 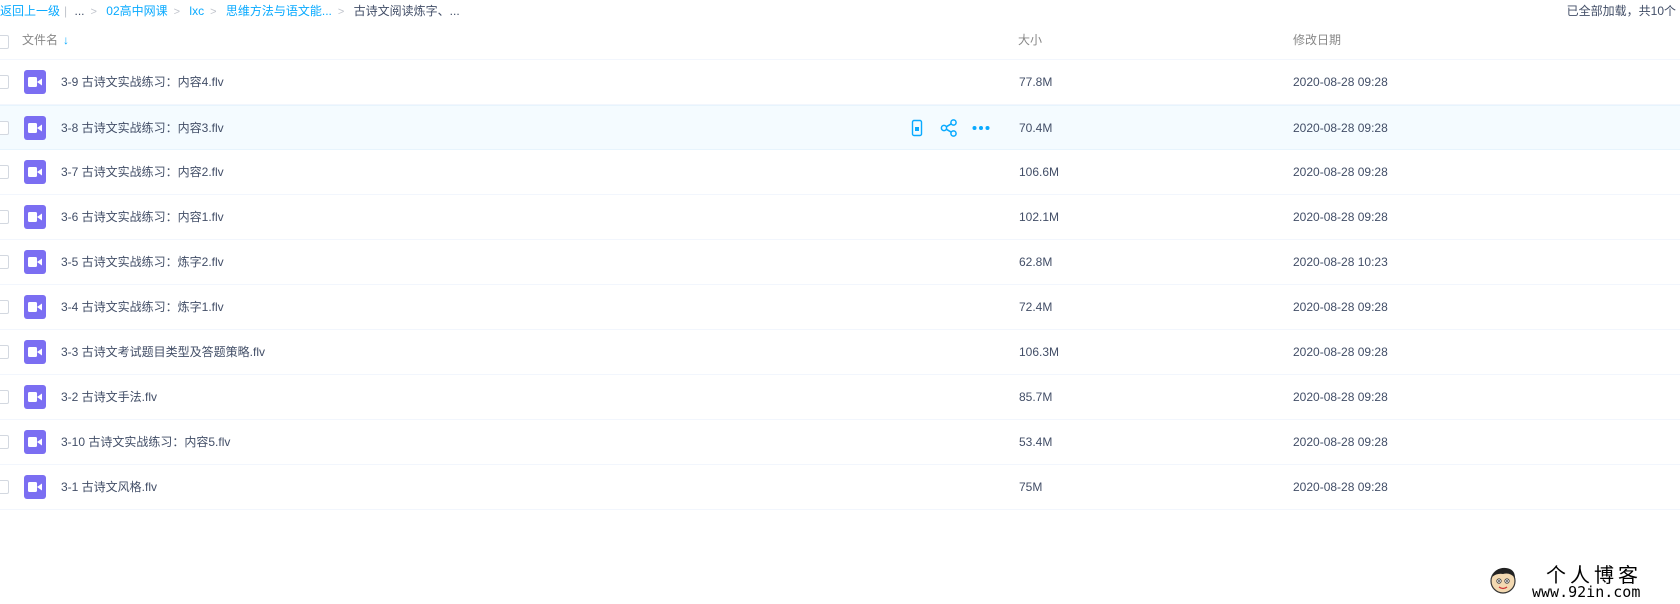 I want to click on file-name: 3-8 古诗文实战练习：内容3.flv, so click(x=142, y=128).